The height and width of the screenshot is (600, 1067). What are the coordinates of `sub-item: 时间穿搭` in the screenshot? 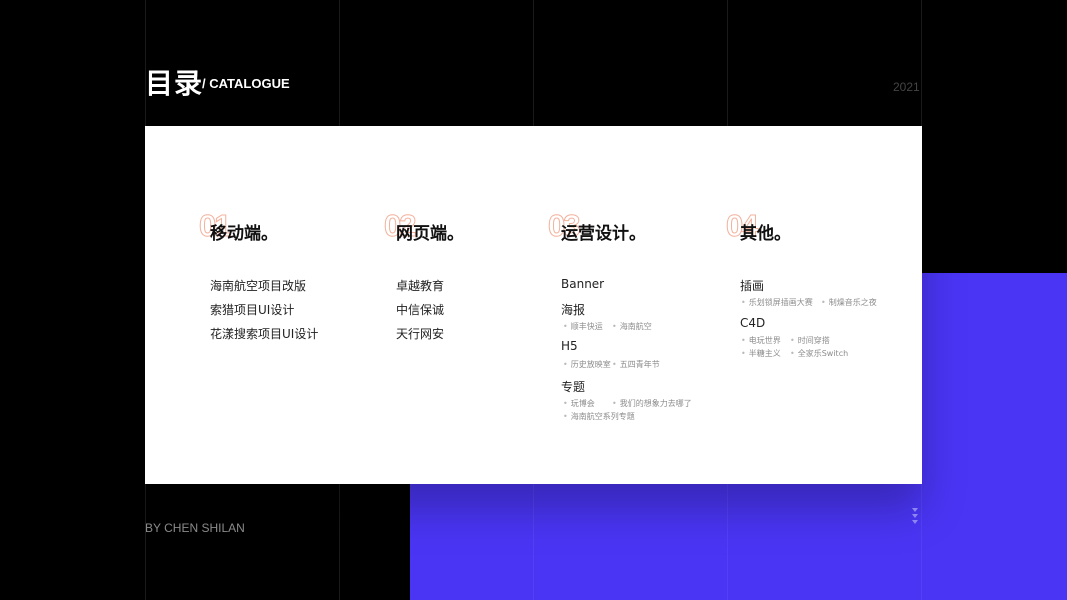 It's located at (810, 340).